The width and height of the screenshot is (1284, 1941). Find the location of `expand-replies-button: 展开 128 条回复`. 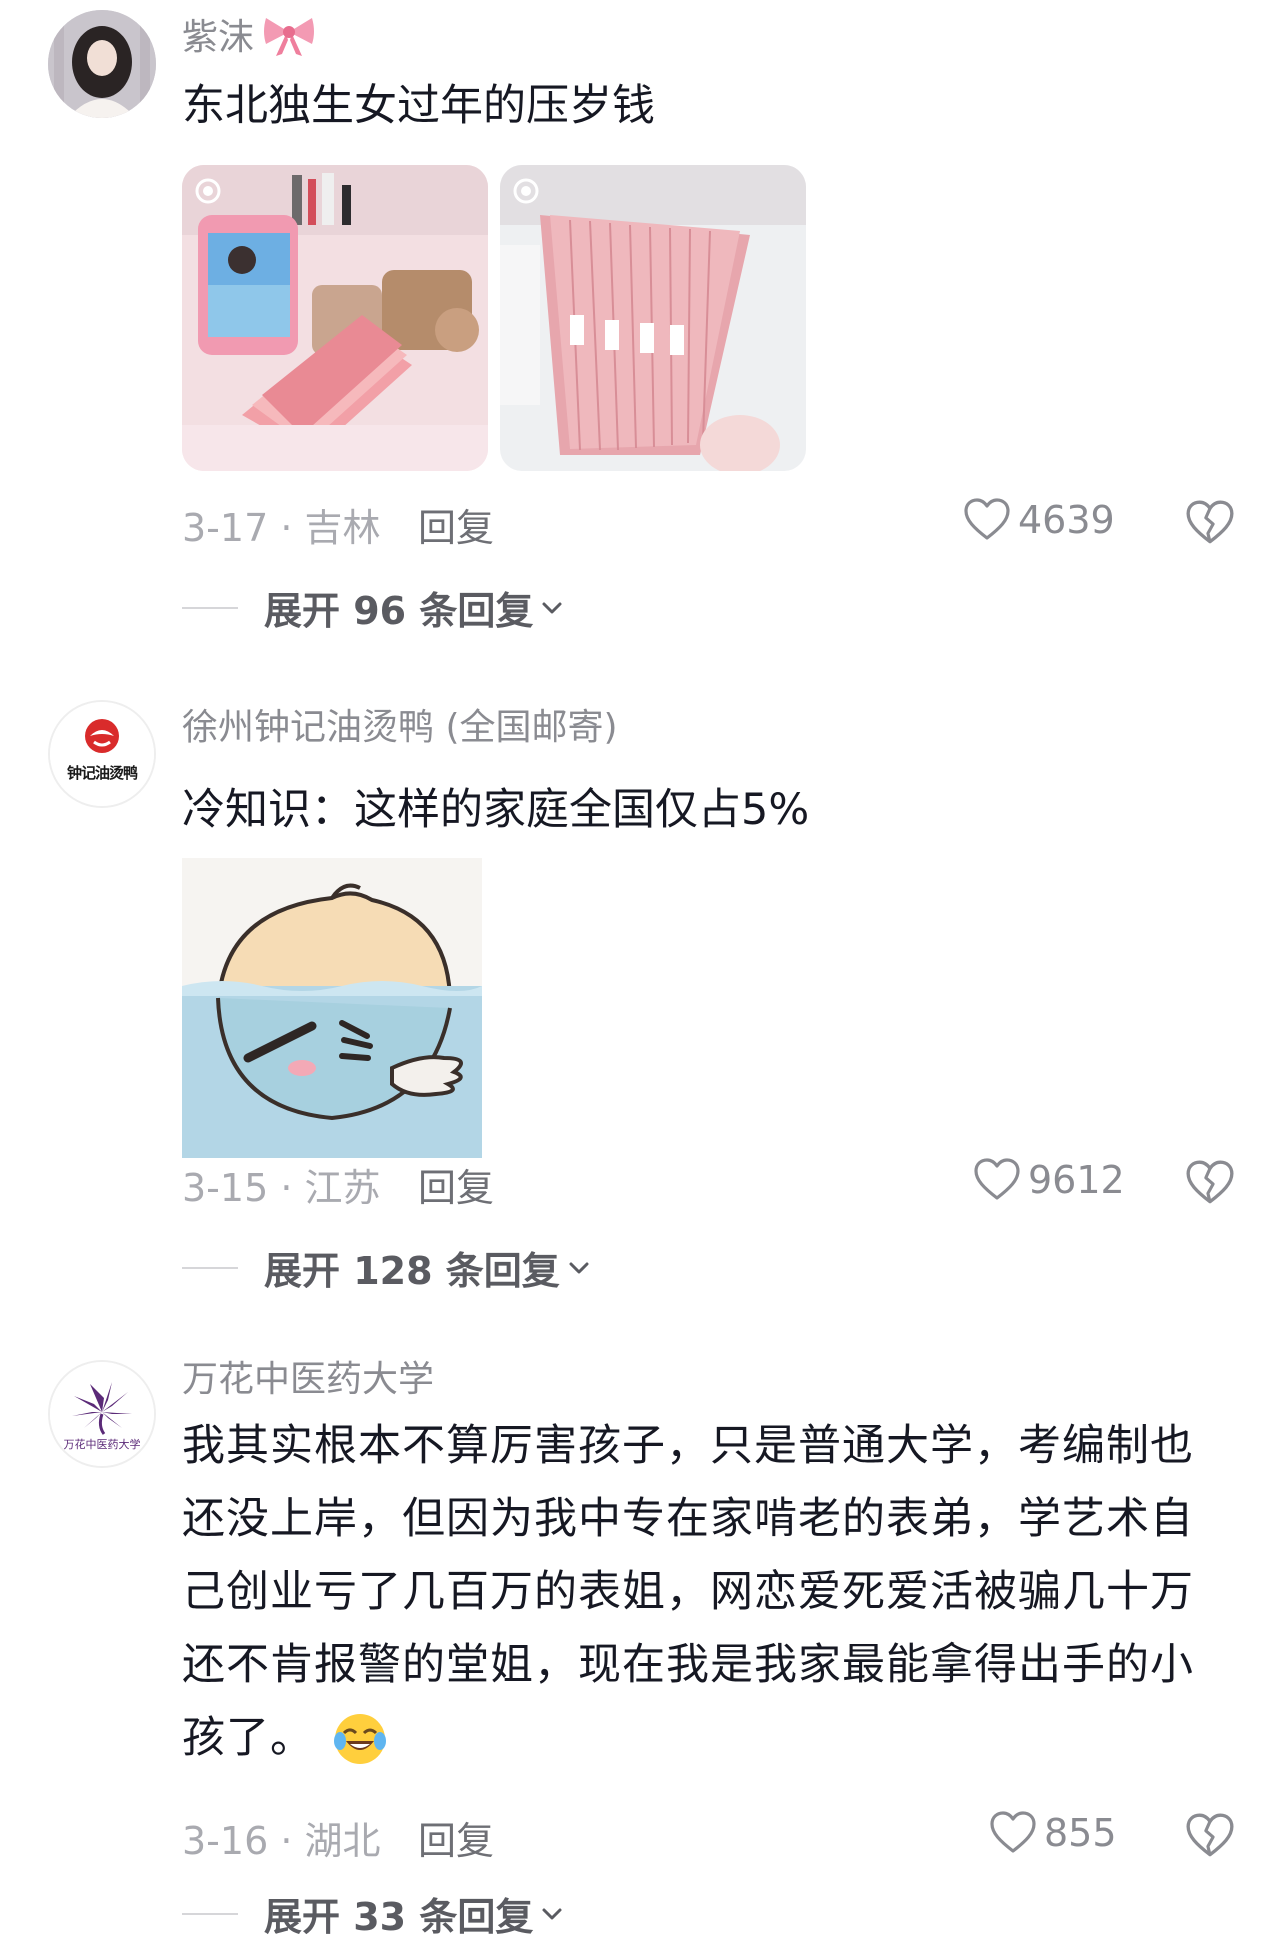

expand-replies-button: 展开 128 条回复 is located at coordinates (387, 1267).